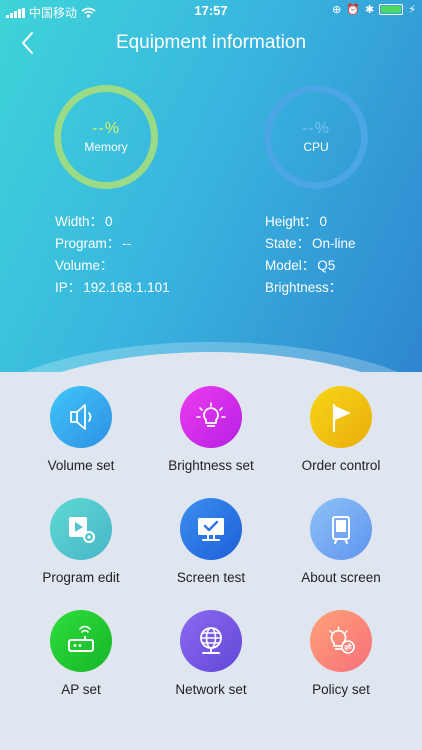  I want to click on program-edit-button: Program edit, so click(81, 541).